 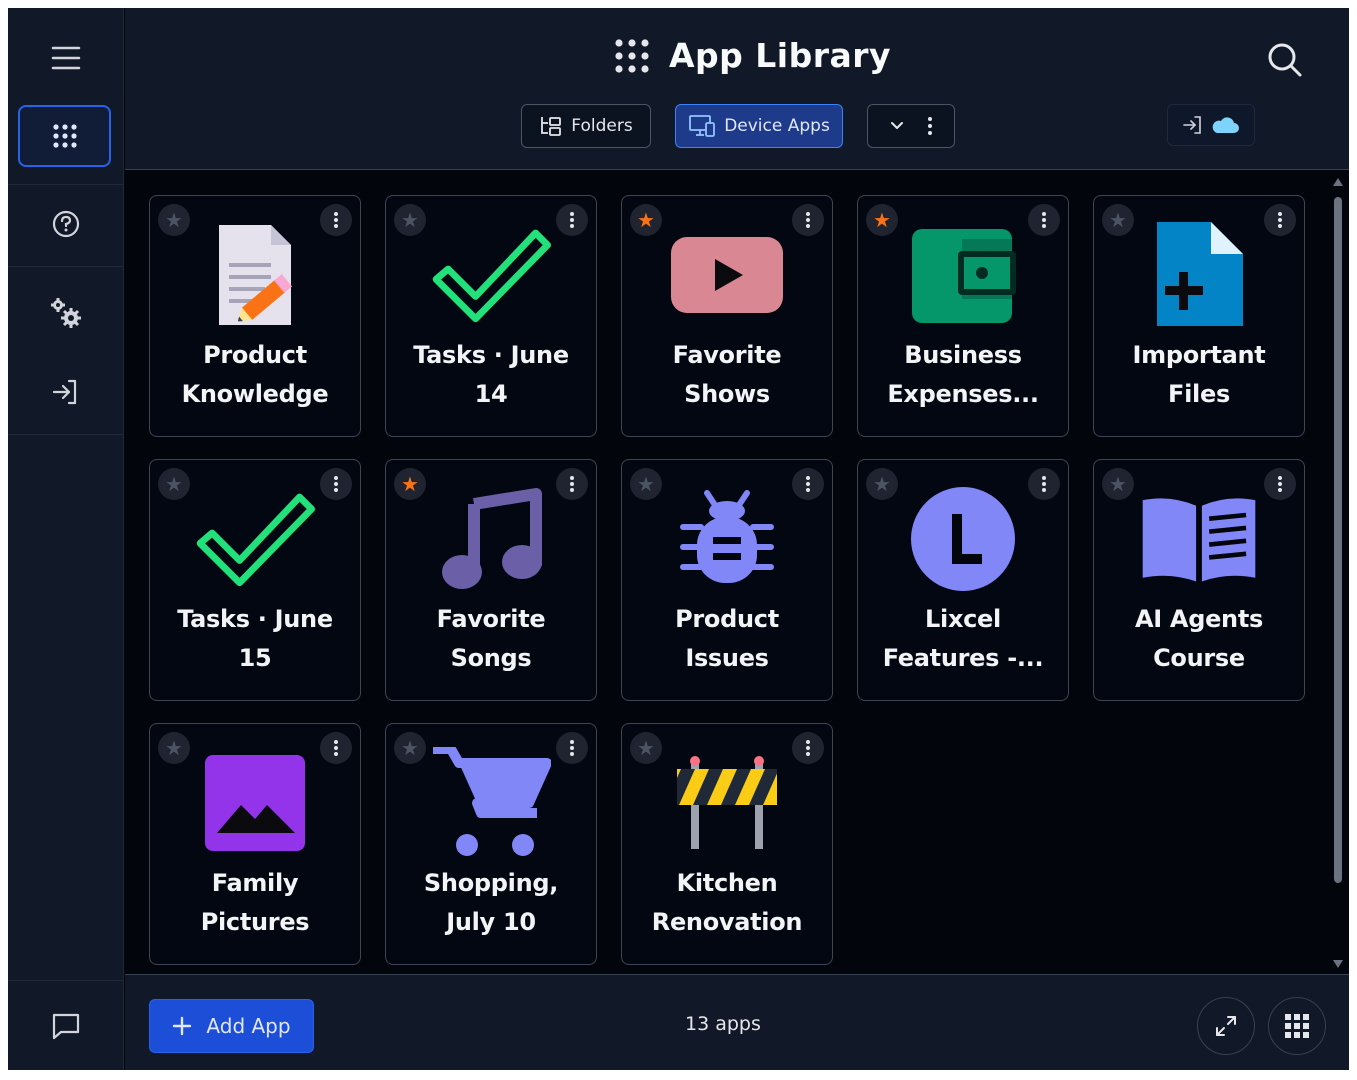 I want to click on app-card: ★ Tasks · June 14, so click(x=491, y=316).